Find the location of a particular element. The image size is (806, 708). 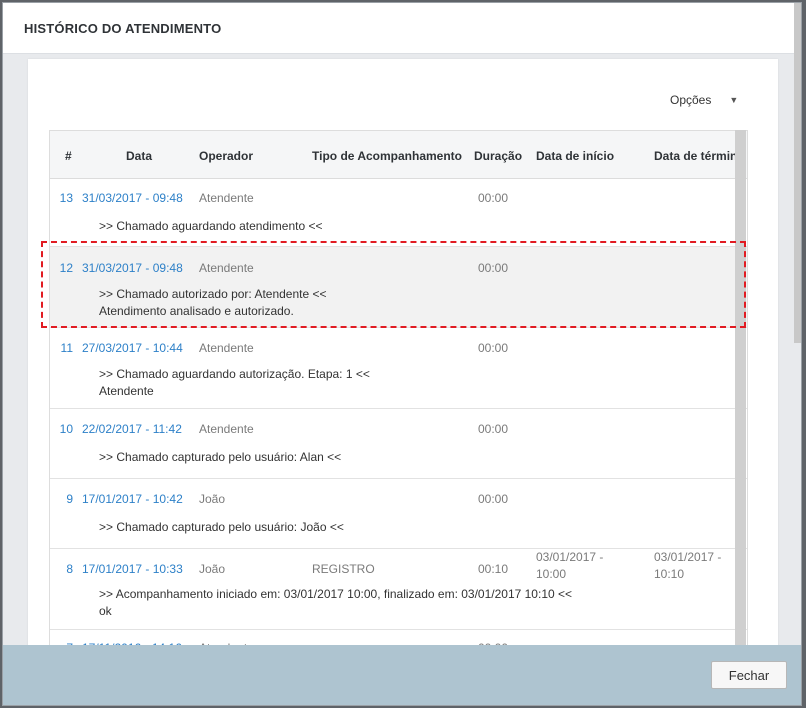

options-dropdown: Opções ▼ is located at coordinates (704, 100).